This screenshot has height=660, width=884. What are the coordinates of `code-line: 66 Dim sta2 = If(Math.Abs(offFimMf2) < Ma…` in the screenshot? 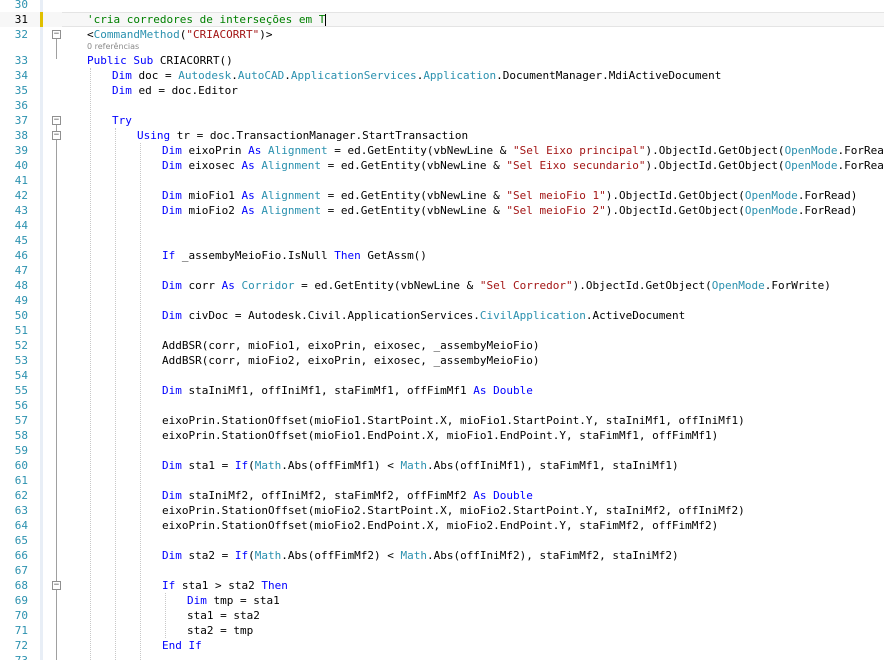 It's located at (442, 555).